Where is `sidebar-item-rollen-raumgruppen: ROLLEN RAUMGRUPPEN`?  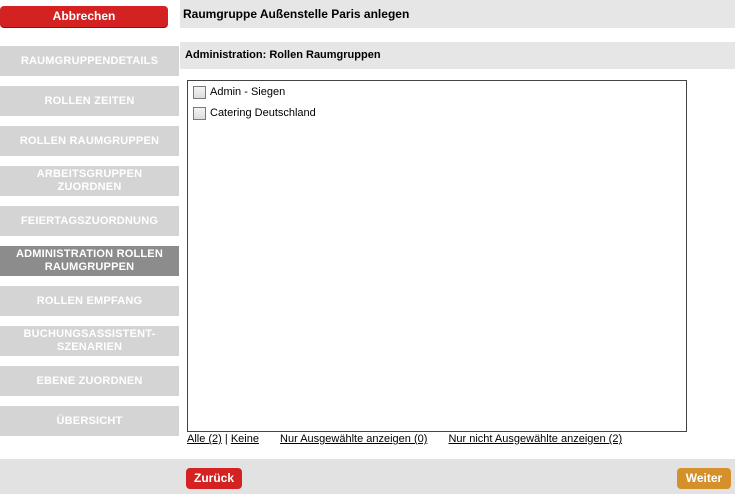 sidebar-item-rollen-raumgruppen: ROLLEN RAUMGRUPPEN is located at coordinates (89, 141).